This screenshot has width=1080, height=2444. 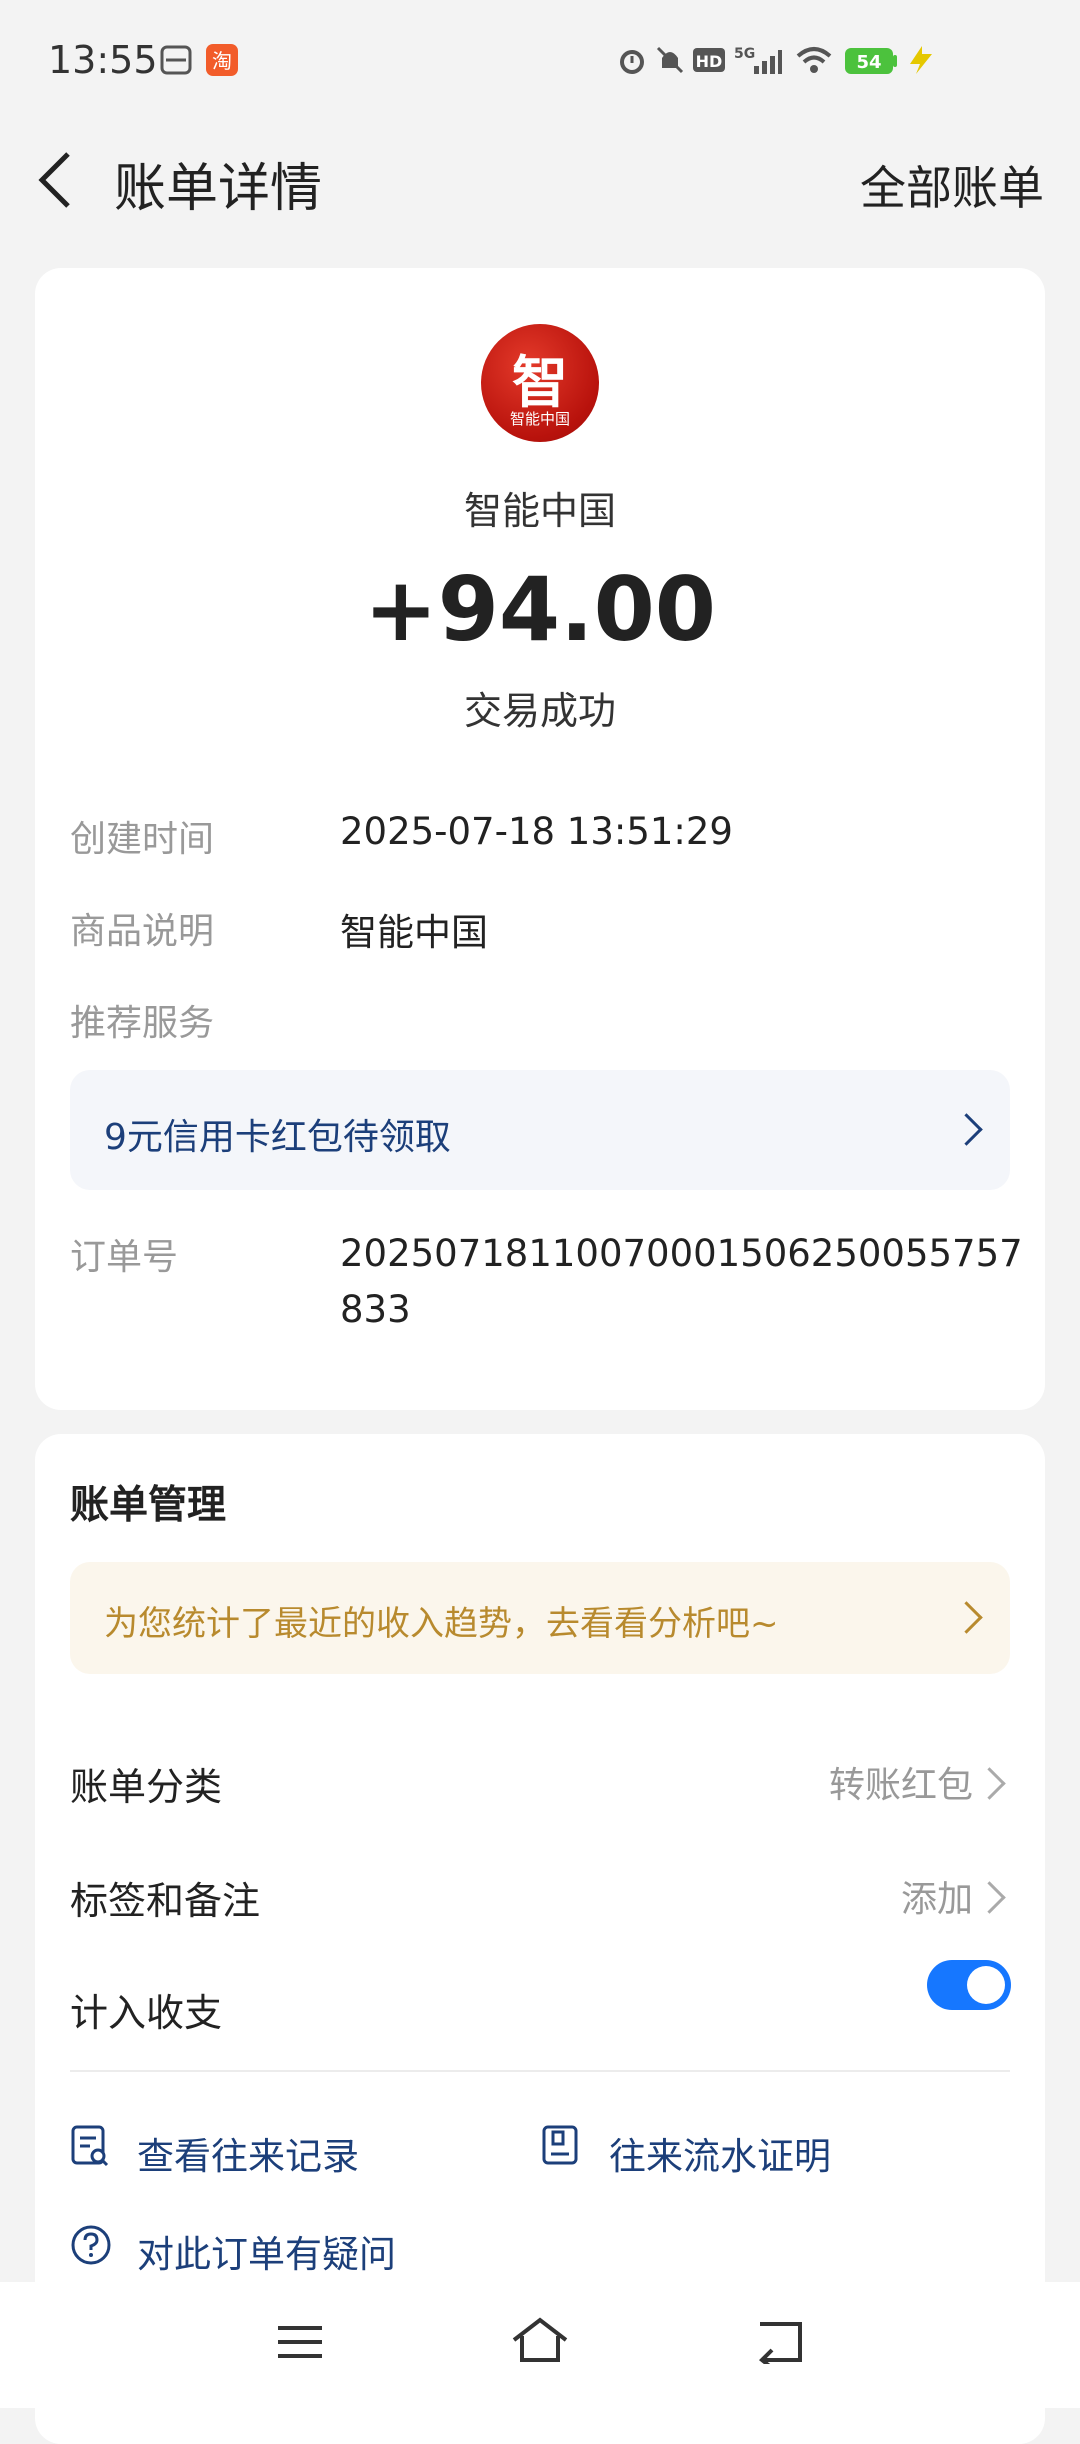 I want to click on svg-text: 5G, so click(x=744, y=54).